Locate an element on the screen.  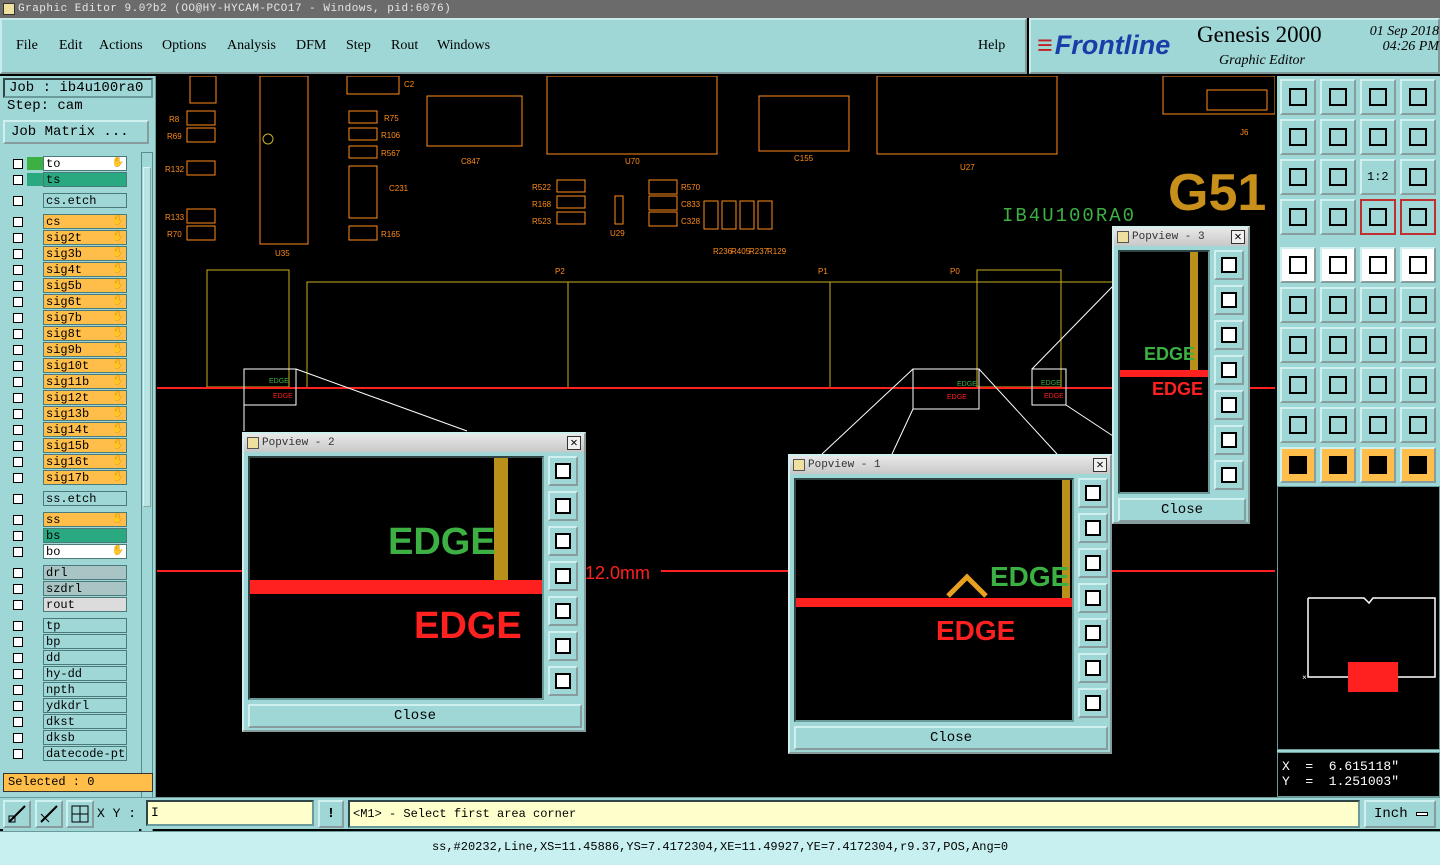
save-tool-button is located at coordinates (1338, 97).